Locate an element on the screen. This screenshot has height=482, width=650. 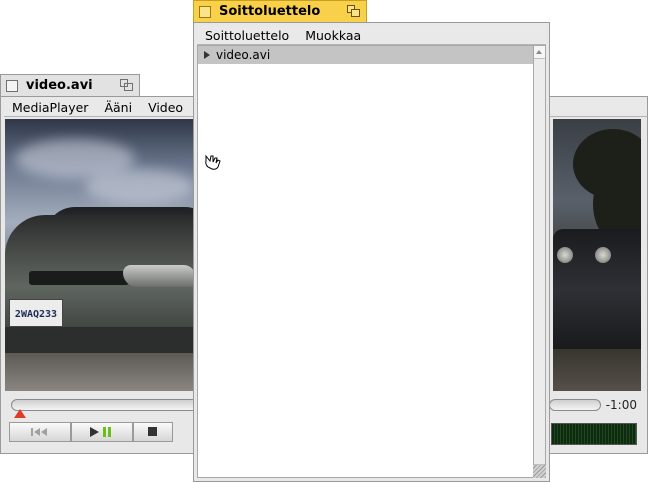
menu-mediaplayer: MediaPlayer is located at coordinates (50, 107).